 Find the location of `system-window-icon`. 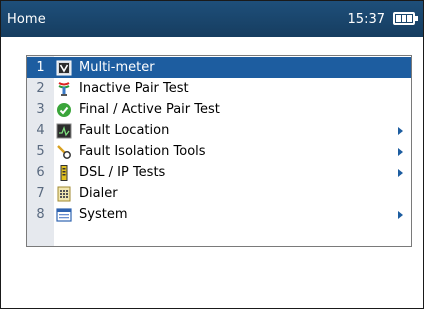

system-window-icon is located at coordinates (64, 215).